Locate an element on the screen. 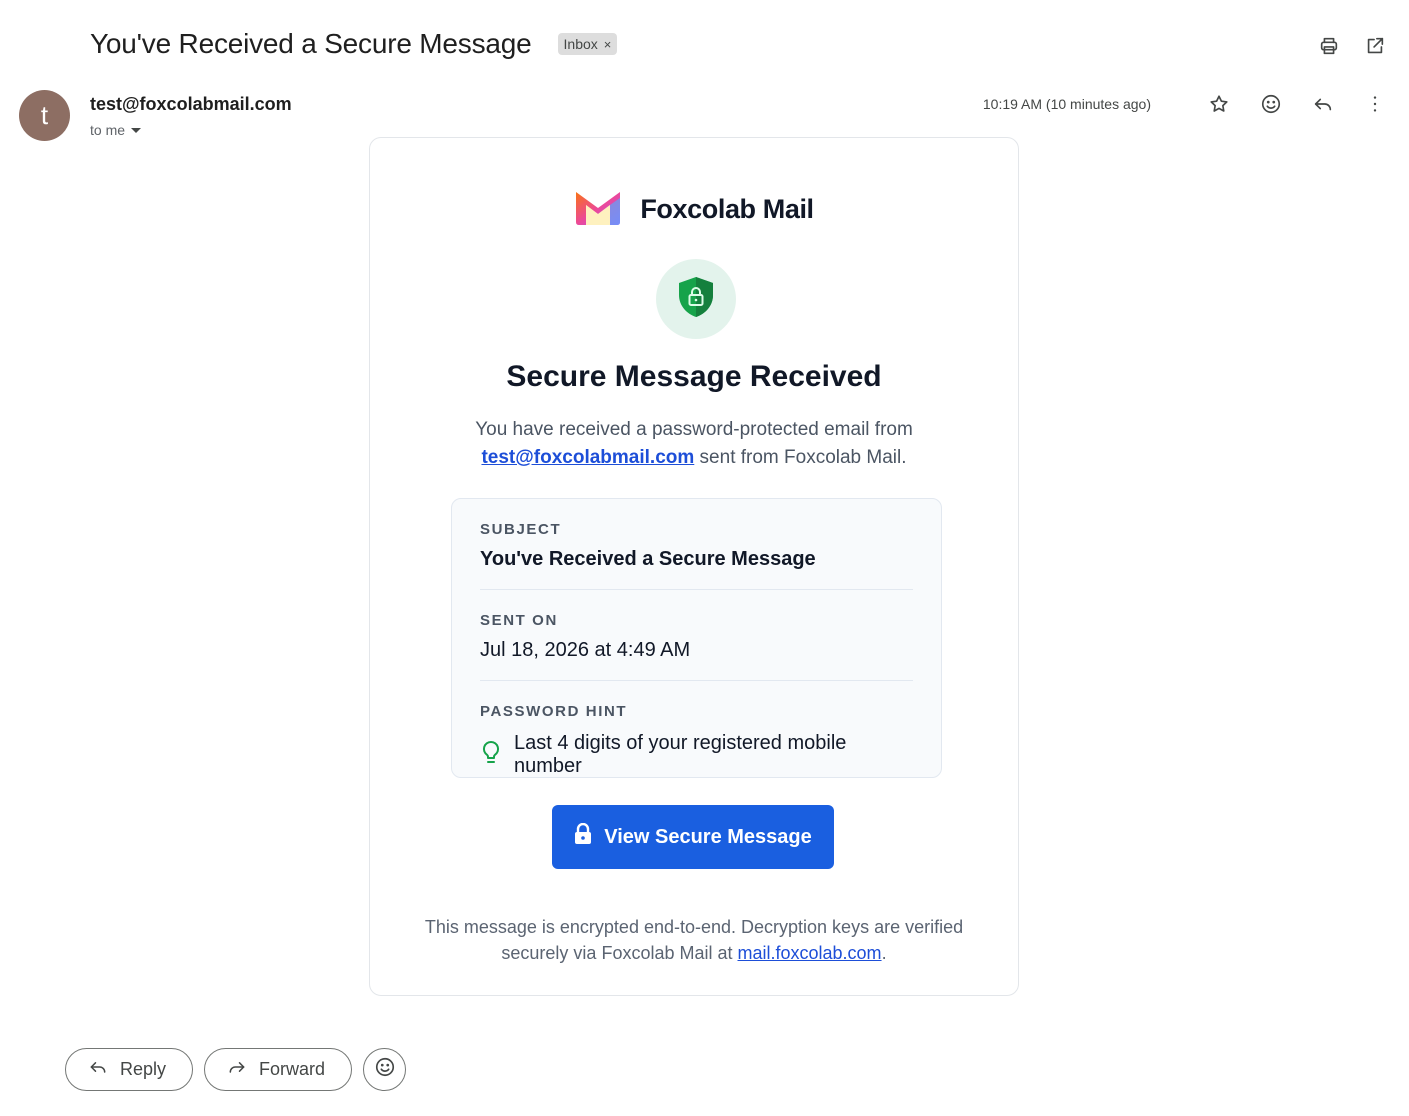 Image resolution: width=1409 pixels, height=1116 pixels. inbox-label-chip: Inbox × is located at coordinates (587, 44).